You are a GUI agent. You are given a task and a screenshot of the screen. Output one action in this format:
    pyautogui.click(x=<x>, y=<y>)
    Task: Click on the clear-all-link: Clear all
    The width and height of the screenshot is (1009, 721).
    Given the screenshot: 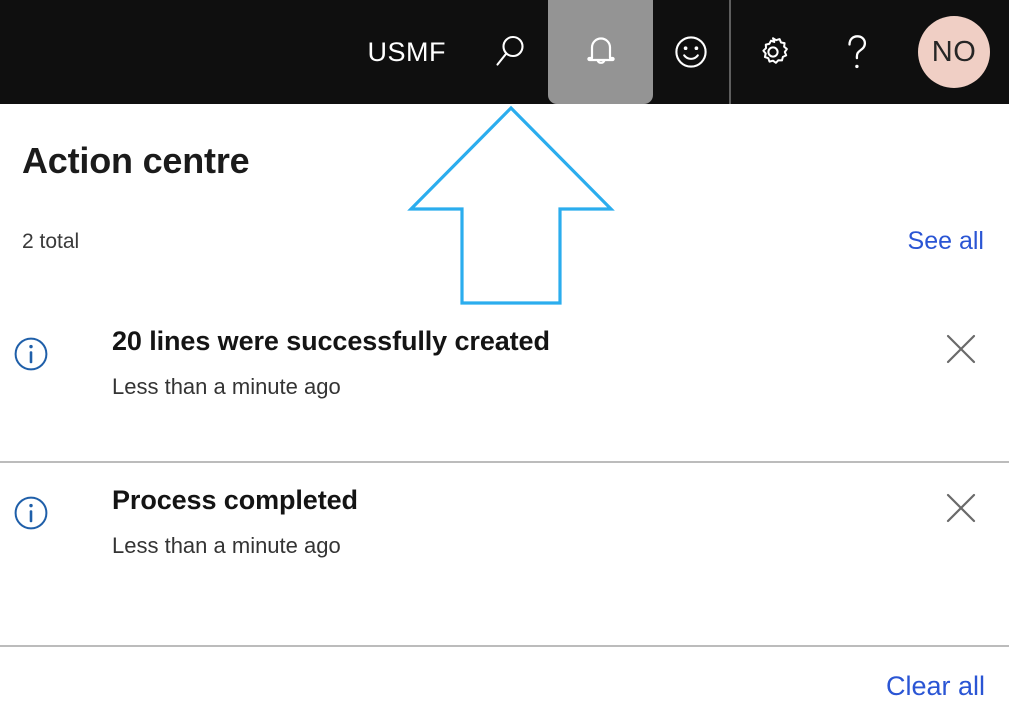 What is the action you would take?
    pyautogui.click(x=504, y=684)
    